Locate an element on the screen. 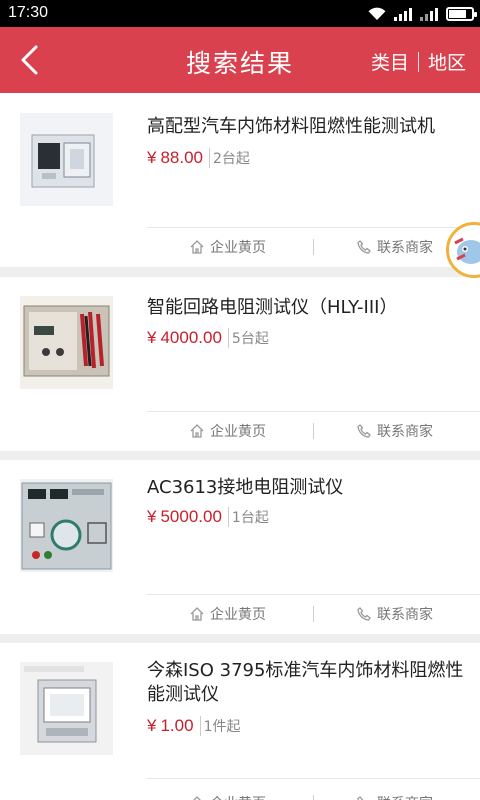 The image size is (480, 800). header-divider is located at coordinates (418, 61).